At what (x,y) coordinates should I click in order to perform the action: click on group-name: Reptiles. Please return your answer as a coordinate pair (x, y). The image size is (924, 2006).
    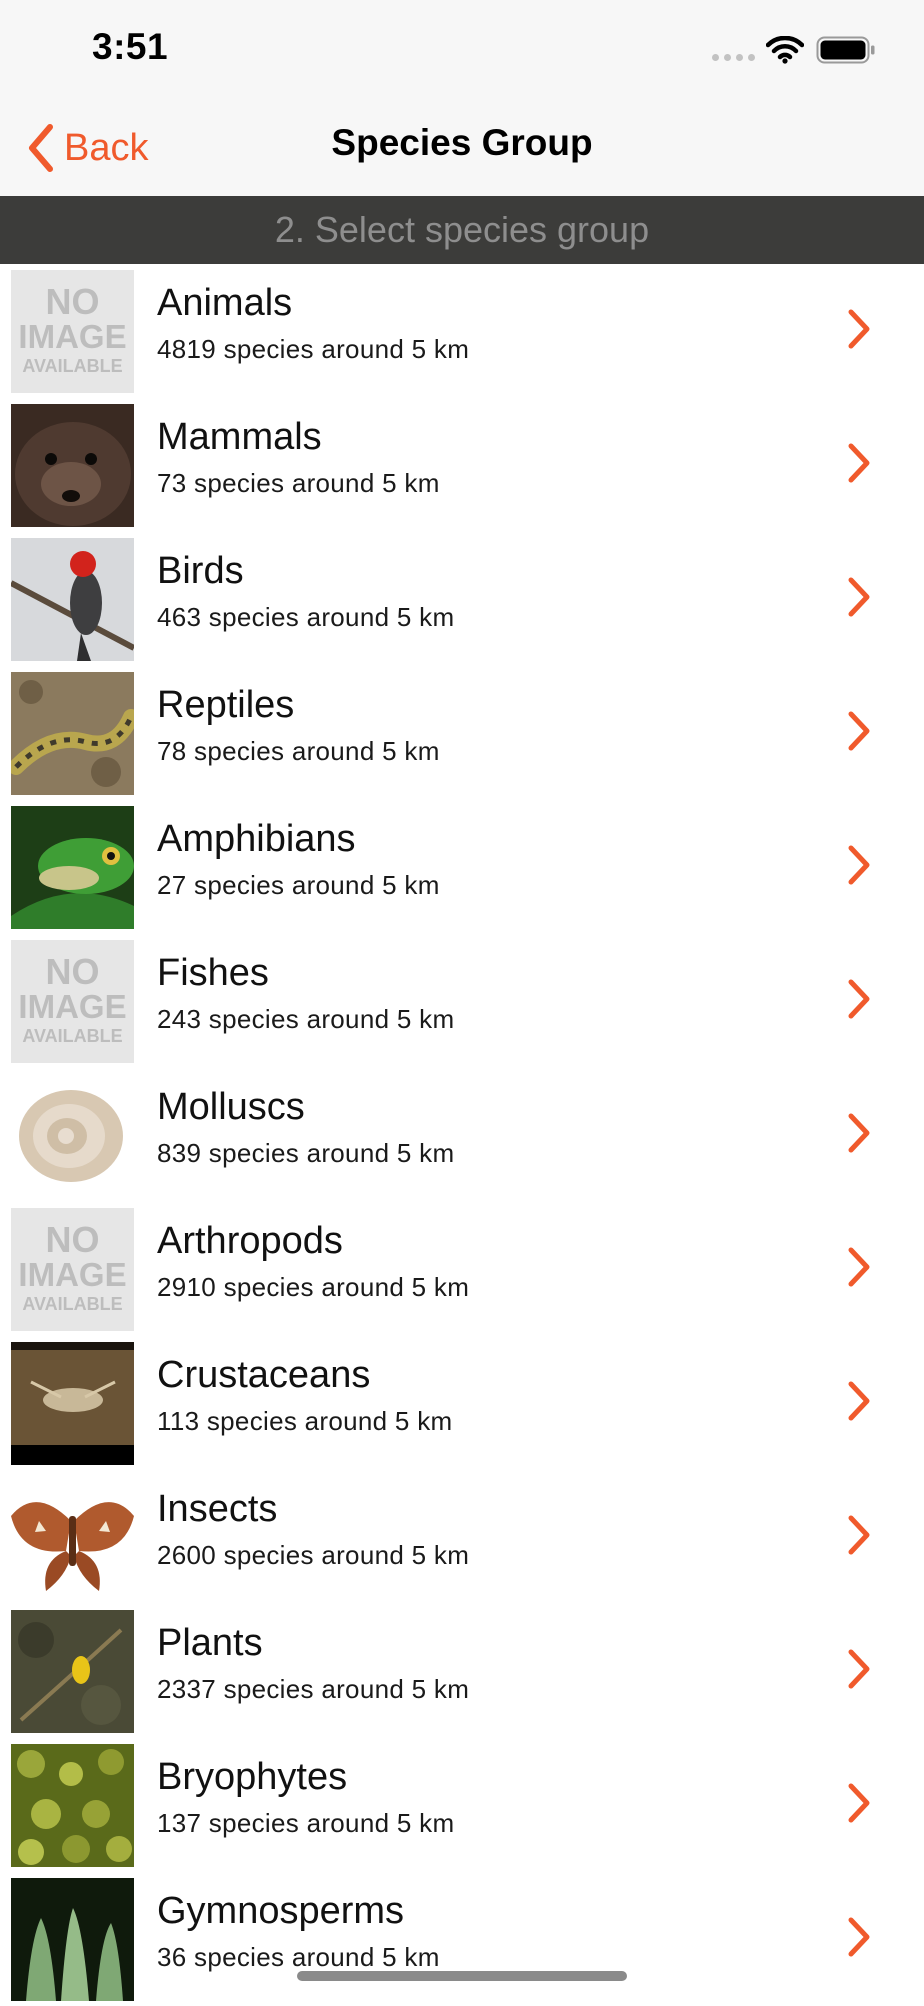
    Looking at the image, I should click on (226, 705).